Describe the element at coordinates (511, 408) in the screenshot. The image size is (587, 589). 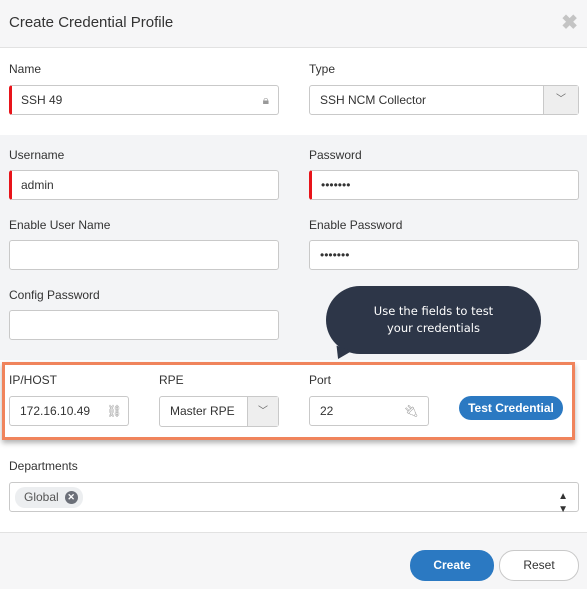
I see `test-credential-button: Test Credential` at that location.